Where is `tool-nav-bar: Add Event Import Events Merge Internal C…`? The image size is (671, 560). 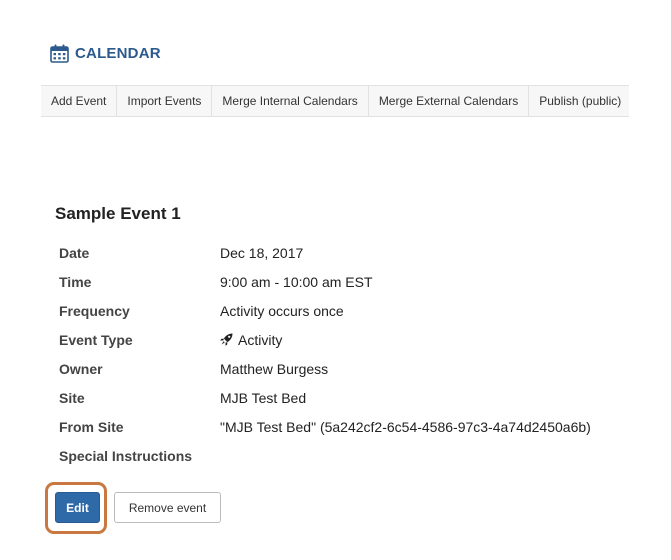 tool-nav-bar: Add Event Import Events Merge Internal C… is located at coordinates (335, 101).